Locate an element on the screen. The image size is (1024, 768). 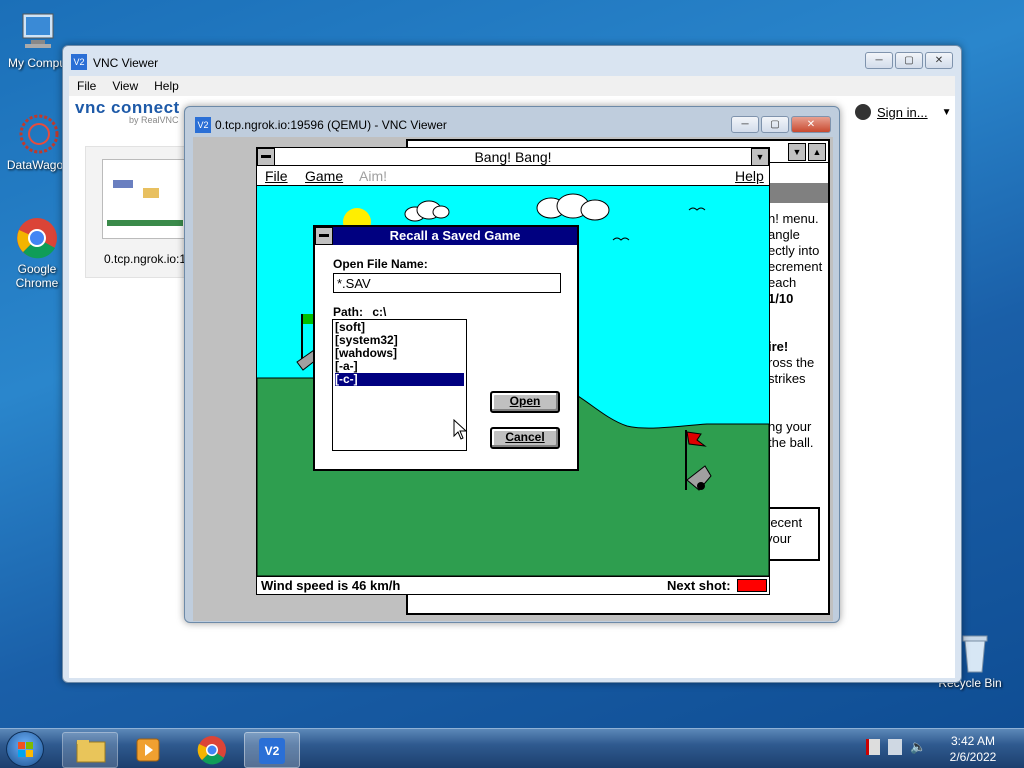
filename-input is located at coordinates (447, 283).